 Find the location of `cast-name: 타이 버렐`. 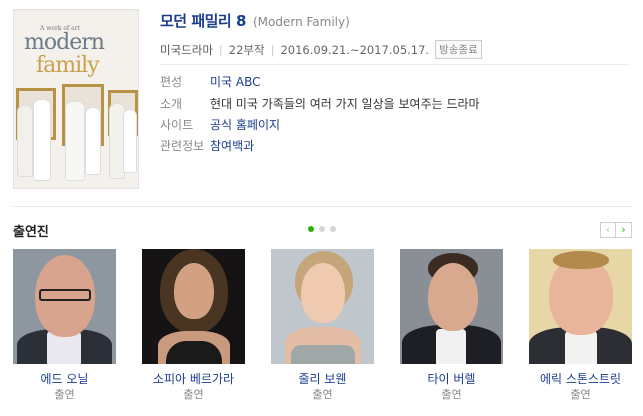

cast-name: 타이 버렐 is located at coordinates (451, 378).